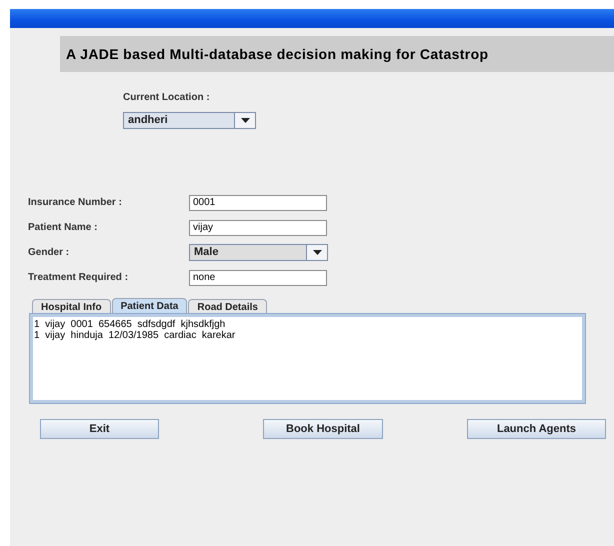 This screenshot has width=614, height=546. Describe the element at coordinates (75, 202) in the screenshot. I see `field-label: Insurance Number :` at that location.